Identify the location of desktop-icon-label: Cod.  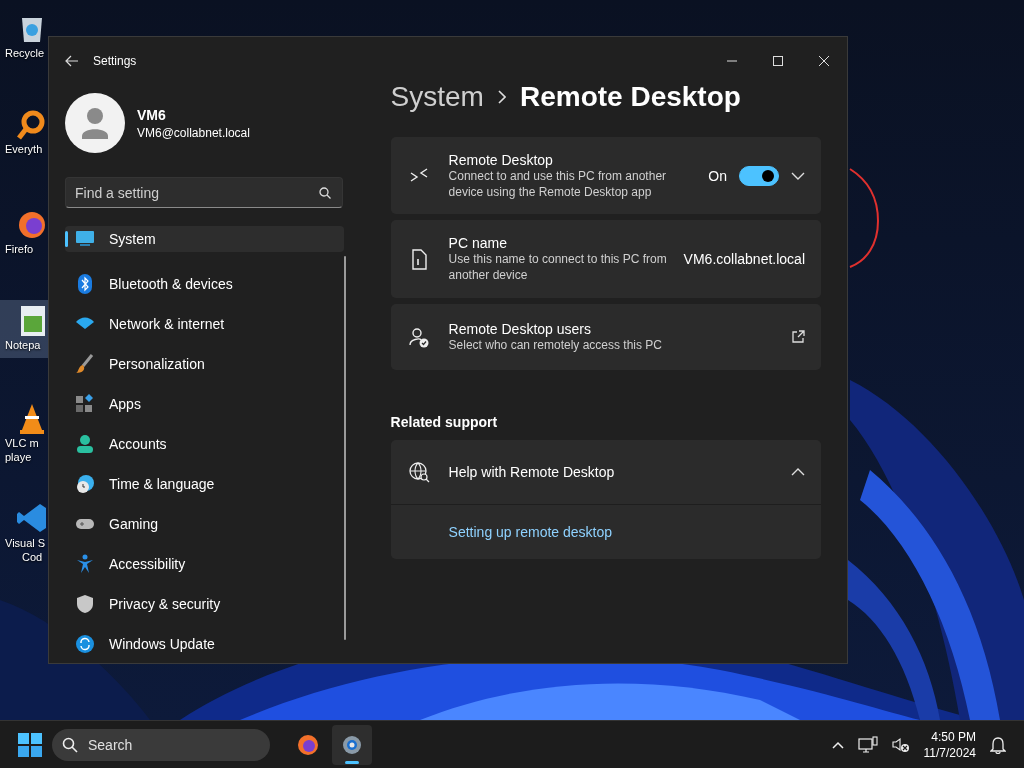
(32, 557).